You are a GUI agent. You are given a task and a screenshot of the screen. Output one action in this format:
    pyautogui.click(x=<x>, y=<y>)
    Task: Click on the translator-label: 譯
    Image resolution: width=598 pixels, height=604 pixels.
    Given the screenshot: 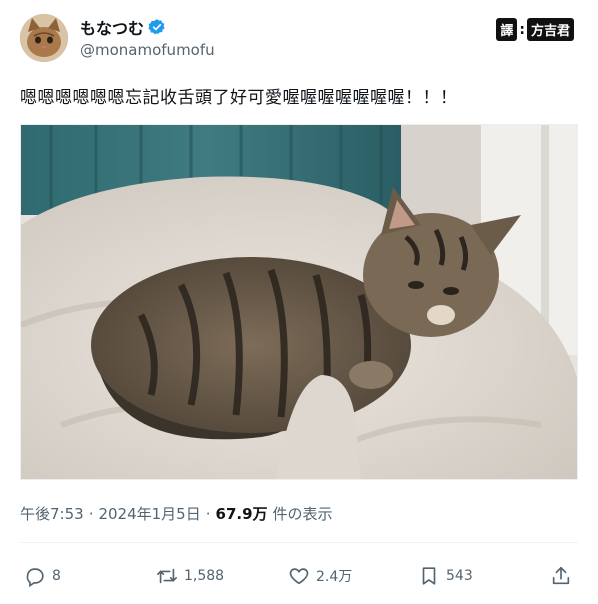 What is the action you would take?
    pyautogui.click(x=507, y=29)
    